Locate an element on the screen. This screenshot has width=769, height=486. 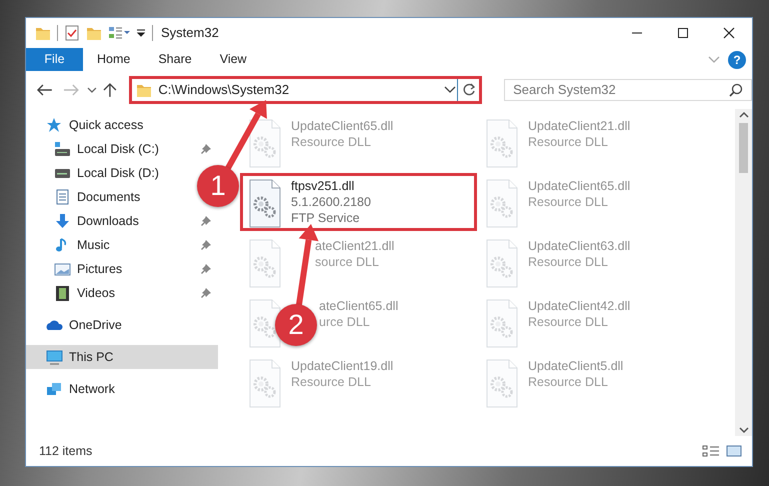
nav-item: Local Disk (C:) is located at coordinates (118, 149).